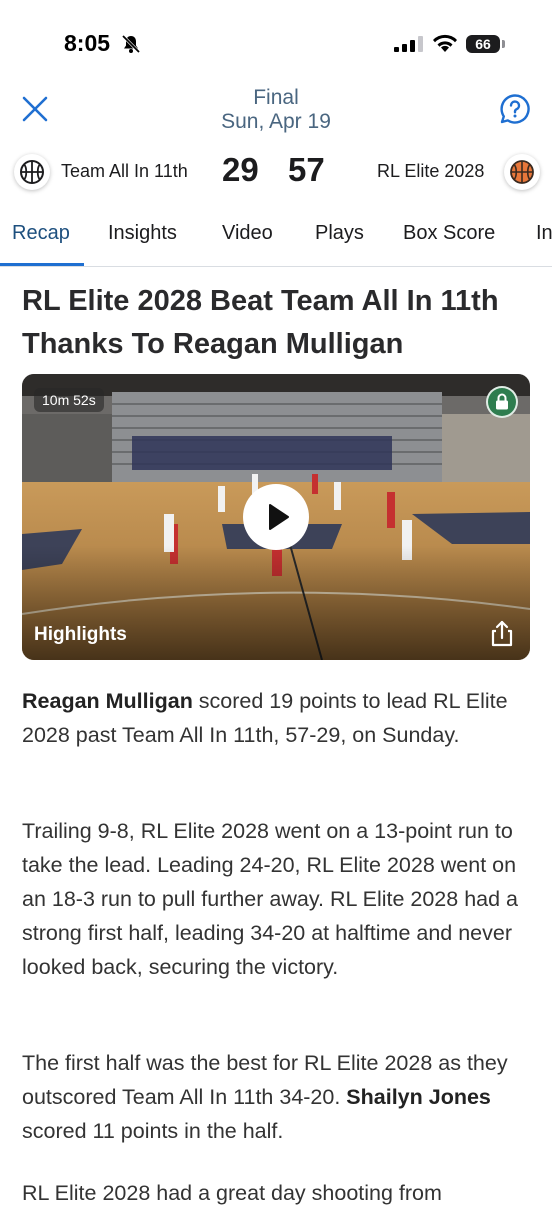 Image resolution: width=552 pixels, height=1210 pixels. What do you see at coordinates (87, 43) in the screenshot?
I see `status-time: 8:05` at bounding box center [87, 43].